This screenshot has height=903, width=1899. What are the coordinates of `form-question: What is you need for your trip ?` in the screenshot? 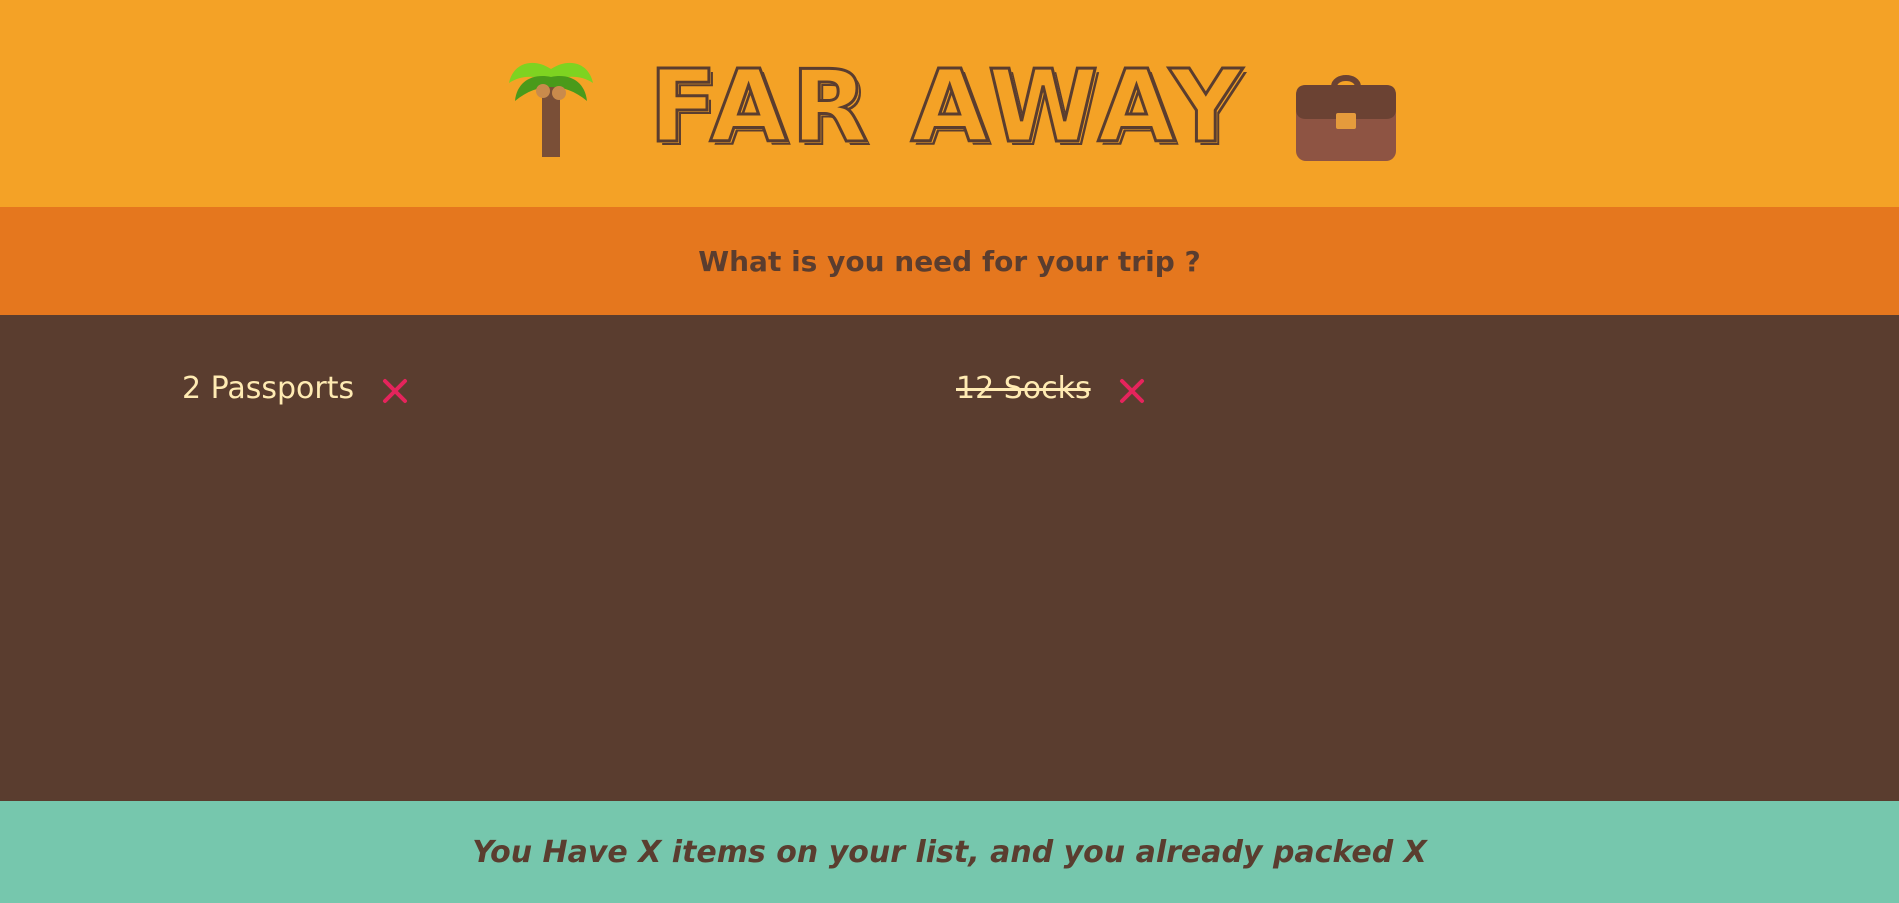 It's located at (949, 261).